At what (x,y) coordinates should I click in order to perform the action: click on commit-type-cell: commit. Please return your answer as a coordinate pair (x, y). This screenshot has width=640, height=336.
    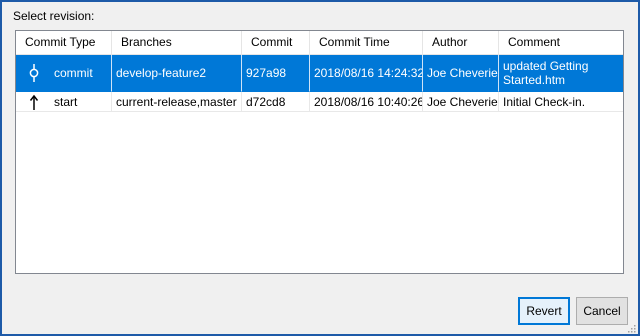
    Looking at the image, I should click on (64, 73).